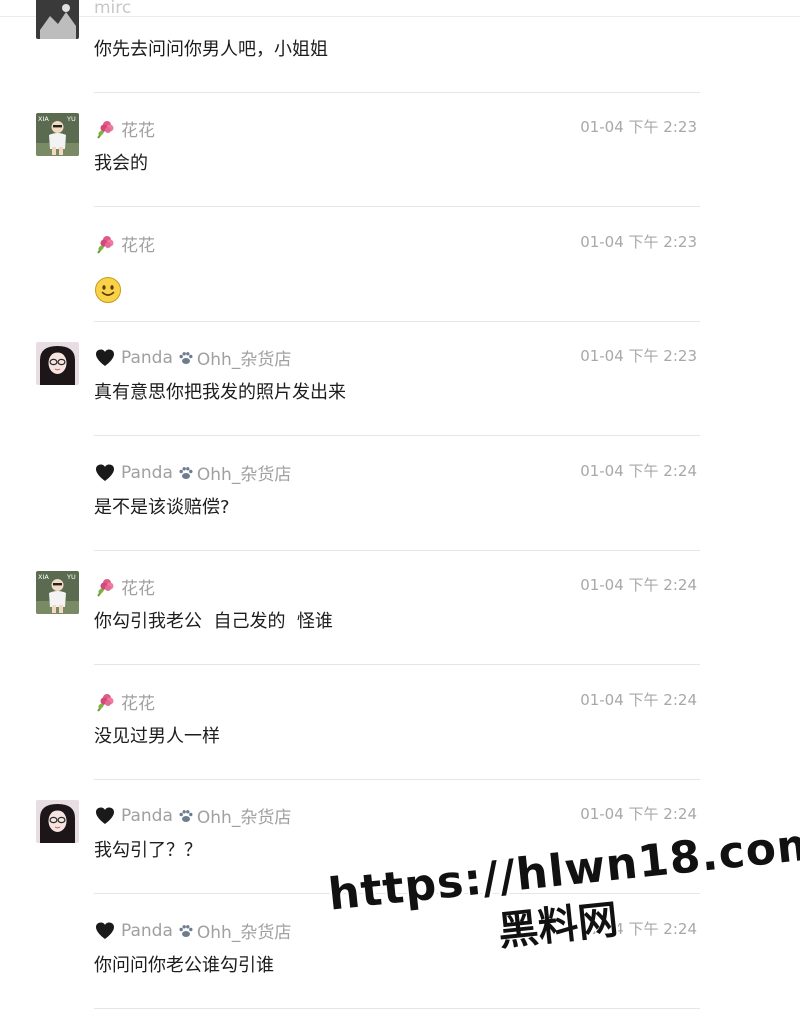 This screenshot has width=800, height=1019. What do you see at coordinates (57, 19) in the screenshot?
I see `avatar-partial` at bounding box center [57, 19].